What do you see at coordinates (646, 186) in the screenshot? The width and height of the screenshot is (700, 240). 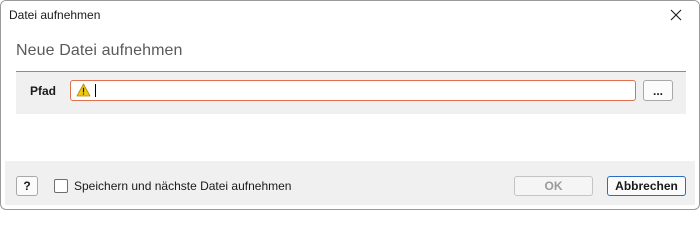 I see `cancel-button: Abbrechen` at bounding box center [646, 186].